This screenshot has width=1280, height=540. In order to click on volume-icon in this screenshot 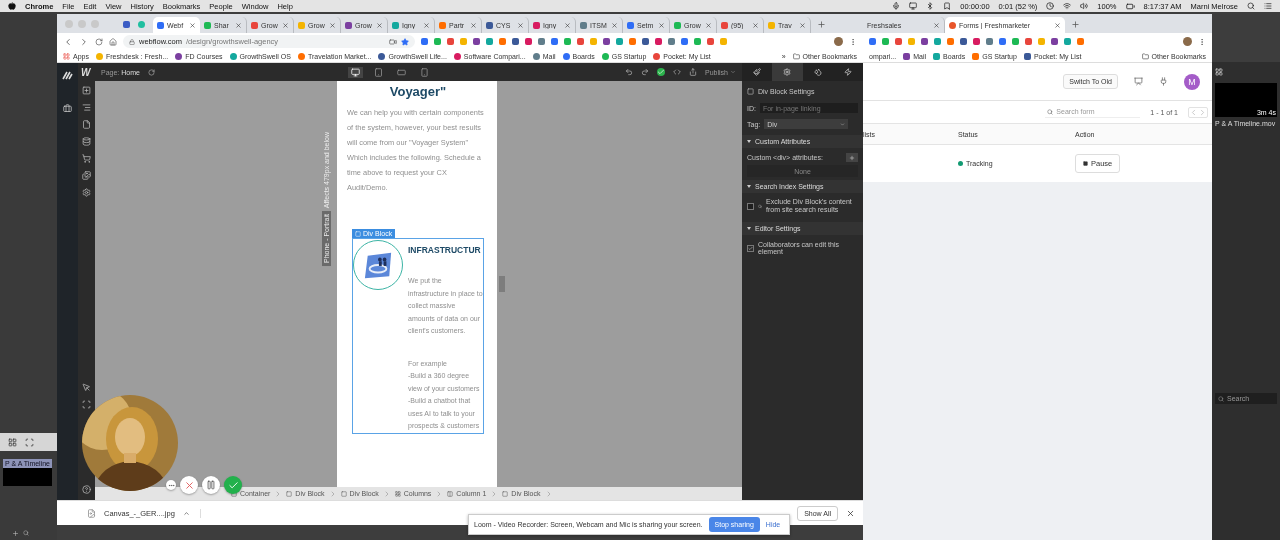, I will do `click(1084, 6)`.